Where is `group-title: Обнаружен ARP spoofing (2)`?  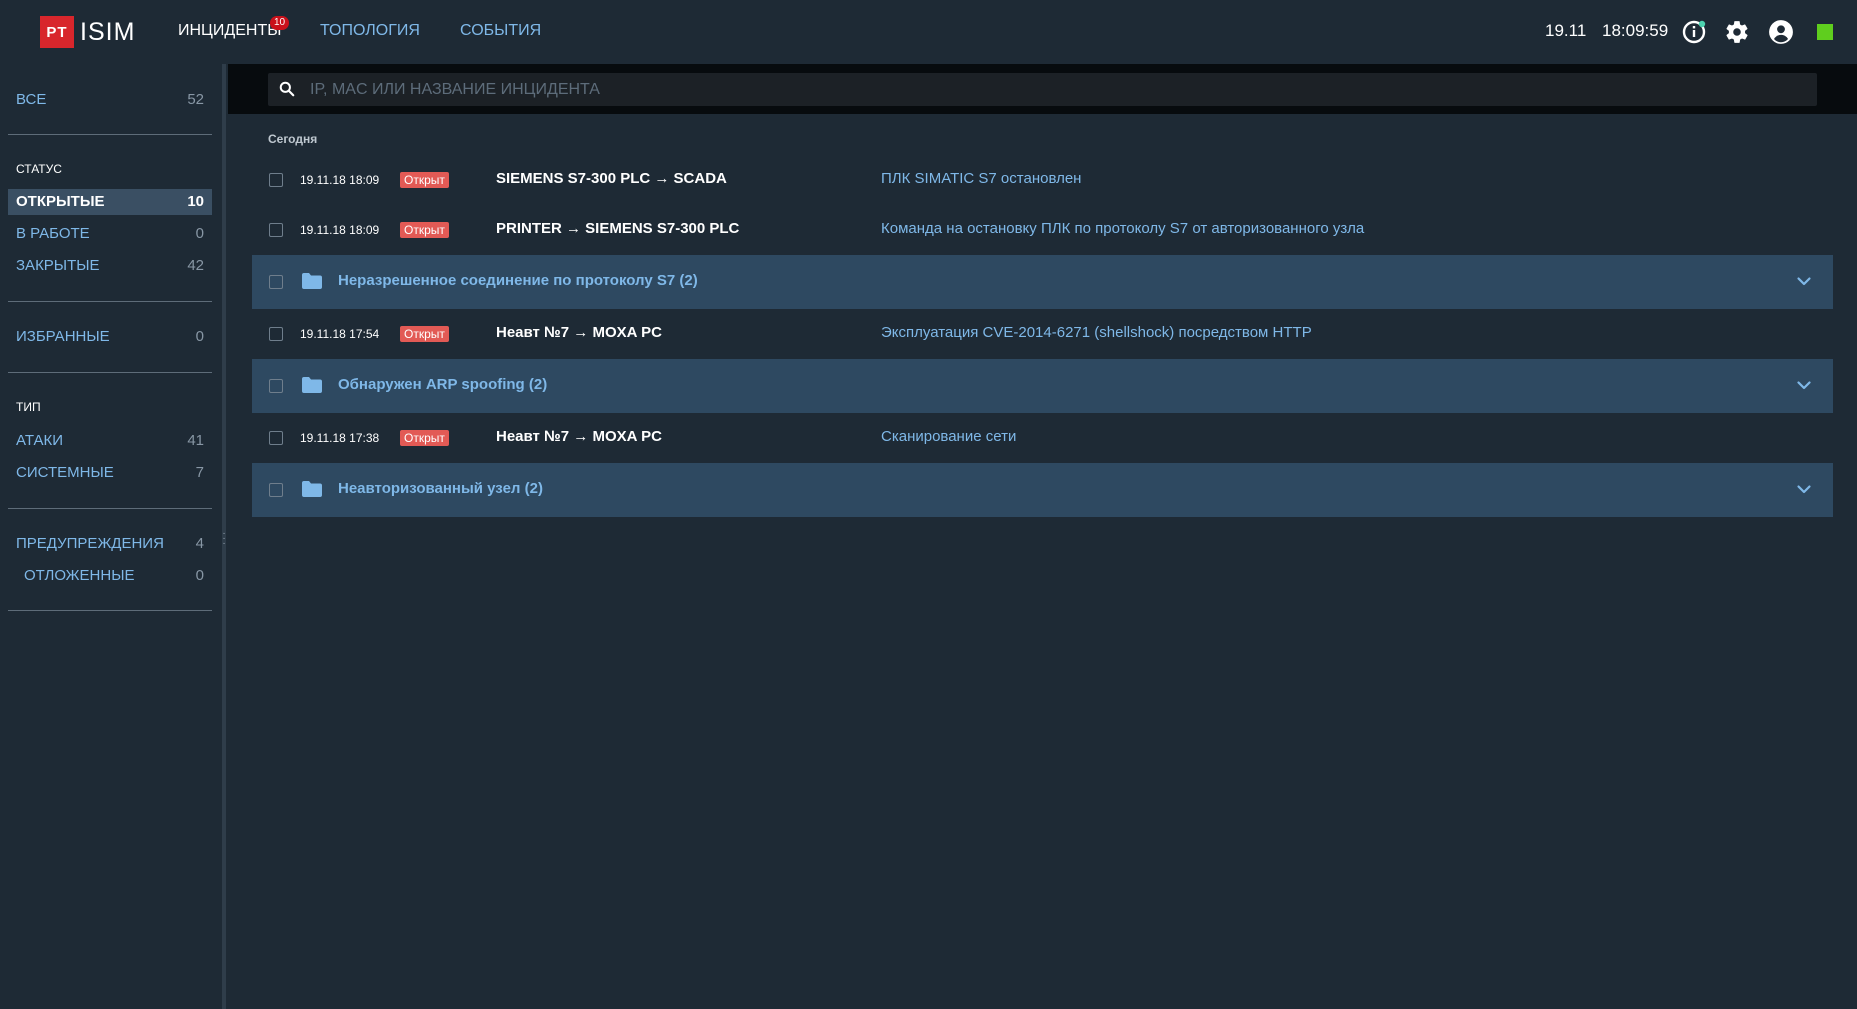
group-title: Обнаружен ARP spoofing (2) is located at coordinates (442, 384).